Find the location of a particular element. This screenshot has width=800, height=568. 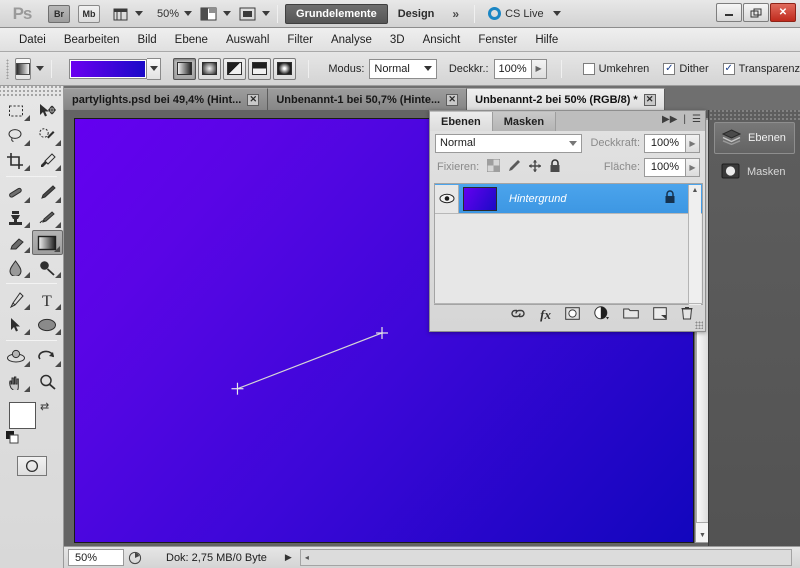

linear-gradient-button is located at coordinates (185, 68).